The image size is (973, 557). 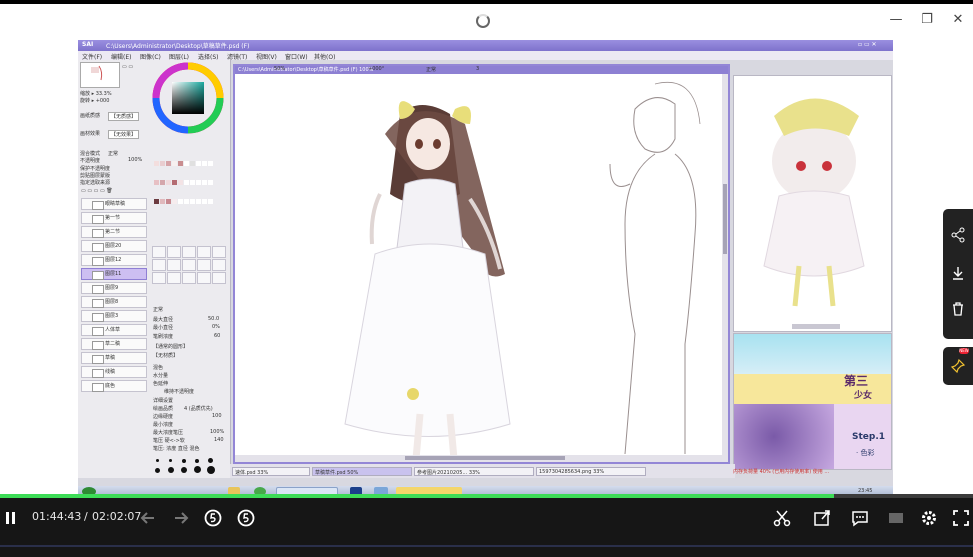 I want to click on max-size-value: 50.0, so click(x=213, y=319).